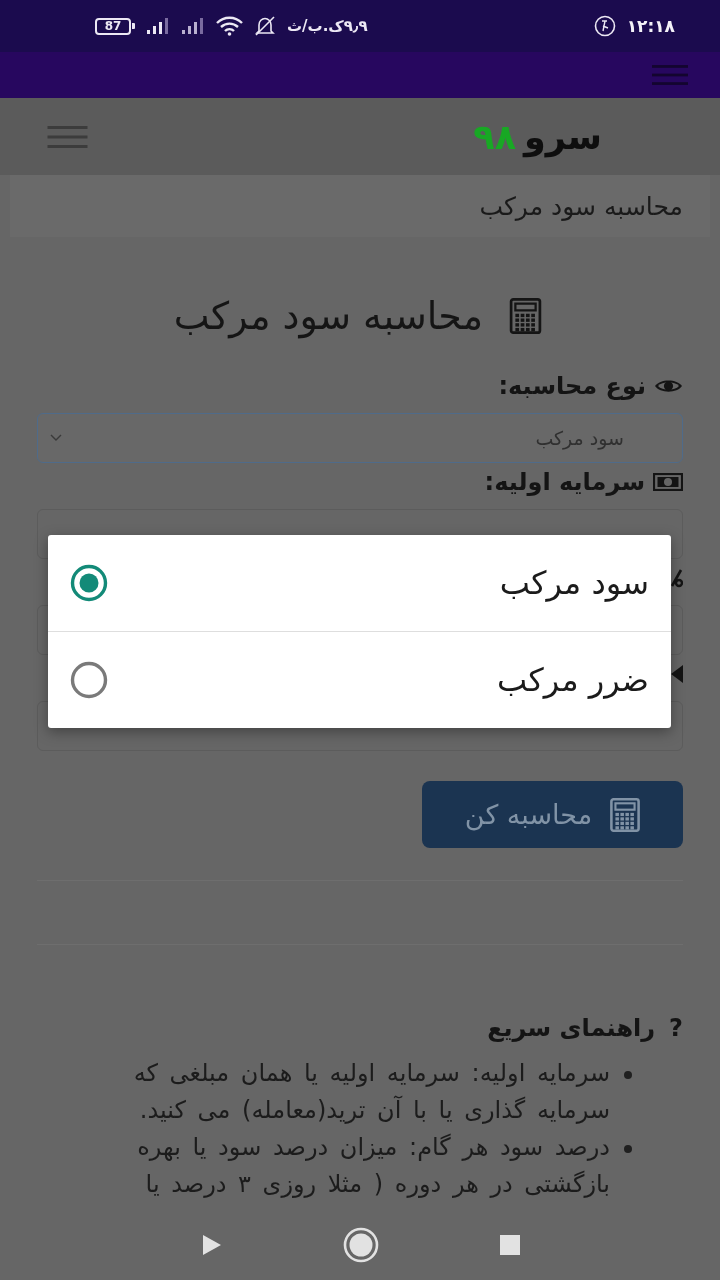 The image size is (720, 1280). I want to click on page-title: محاسبه سود مرکب, so click(328, 316).